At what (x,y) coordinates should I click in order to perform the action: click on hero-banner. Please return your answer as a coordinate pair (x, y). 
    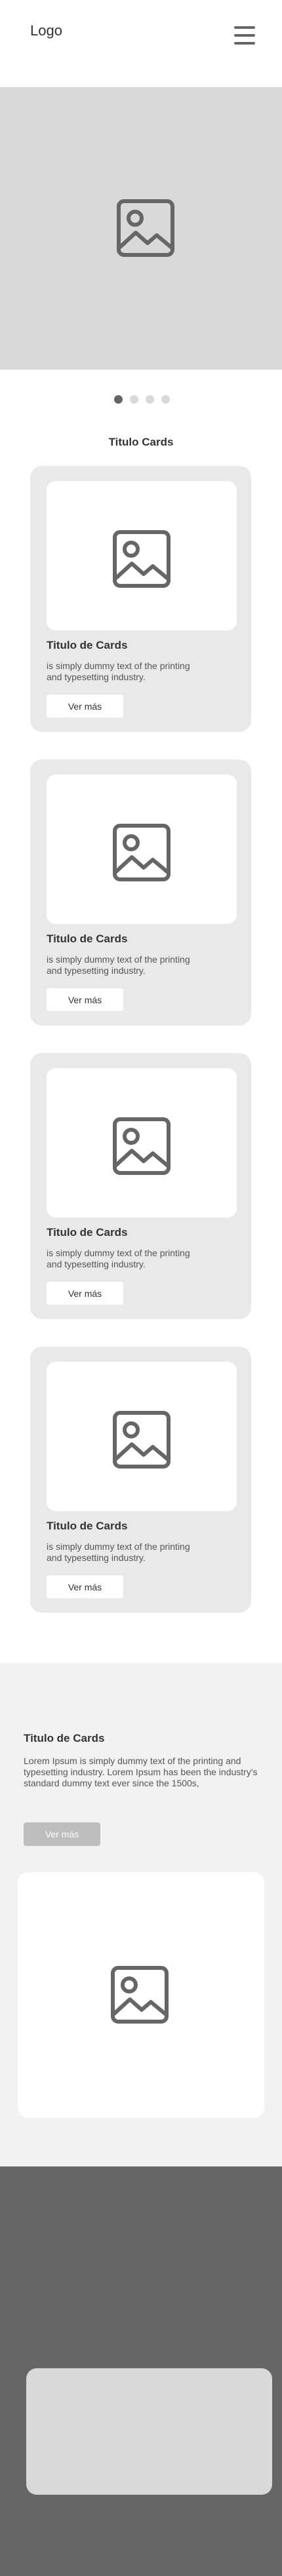
    Looking at the image, I should click on (141, 228).